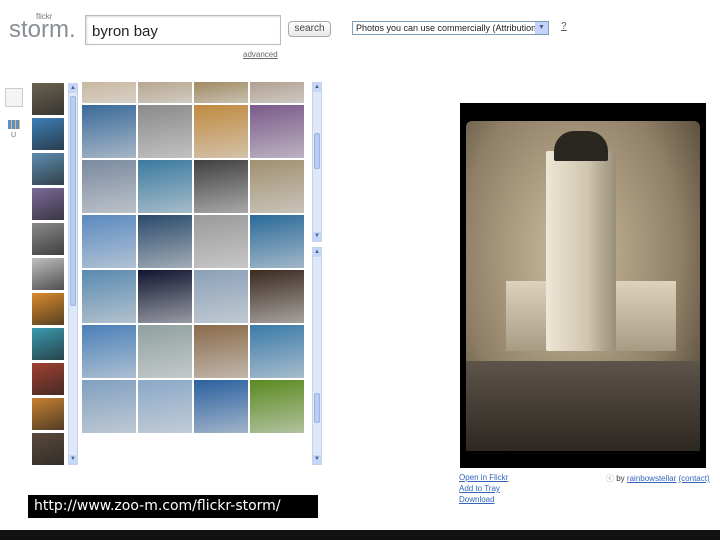 The height and width of the screenshot is (540, 720). Describe the element at coordinates (173, 506) in the screenshot. I see `url-banner: http://www.zoo-m.com/flickr-storm/` at that location.